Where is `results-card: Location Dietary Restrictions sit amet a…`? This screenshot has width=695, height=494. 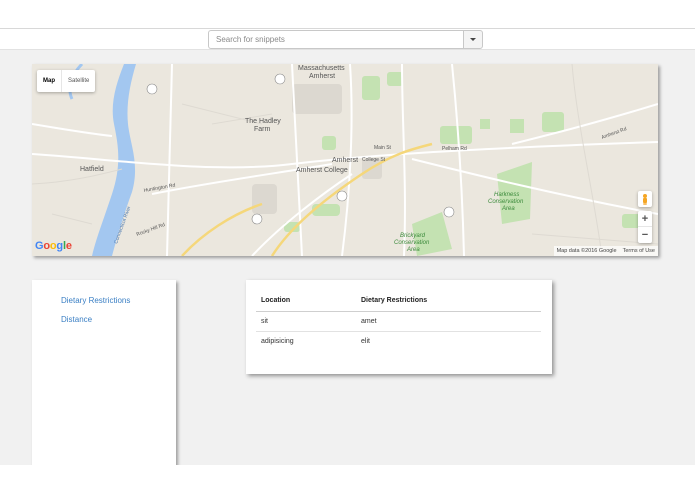
results-card: Location Dietary Restrictions sit amet a… is located at coordinates (399, 327).